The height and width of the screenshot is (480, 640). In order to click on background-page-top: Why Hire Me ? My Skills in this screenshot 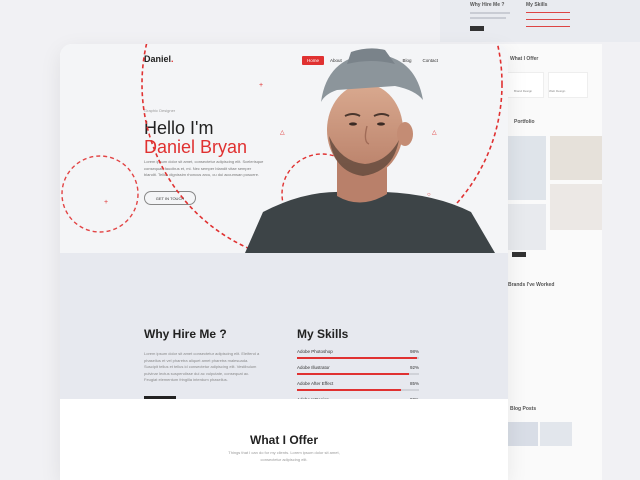, I will do `click(540, 21)`.